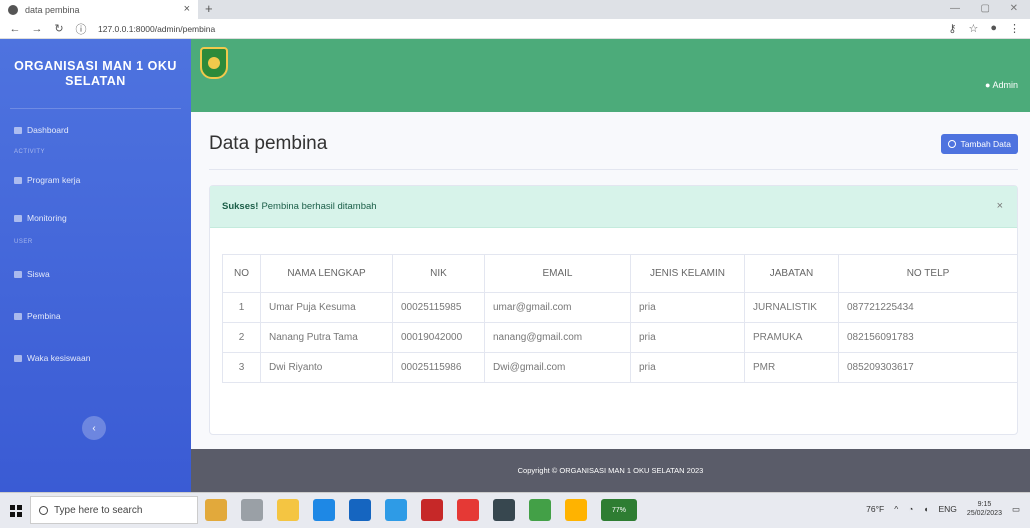  I want to click on sidebar-toggle-button: ‹, so click(94, 428).